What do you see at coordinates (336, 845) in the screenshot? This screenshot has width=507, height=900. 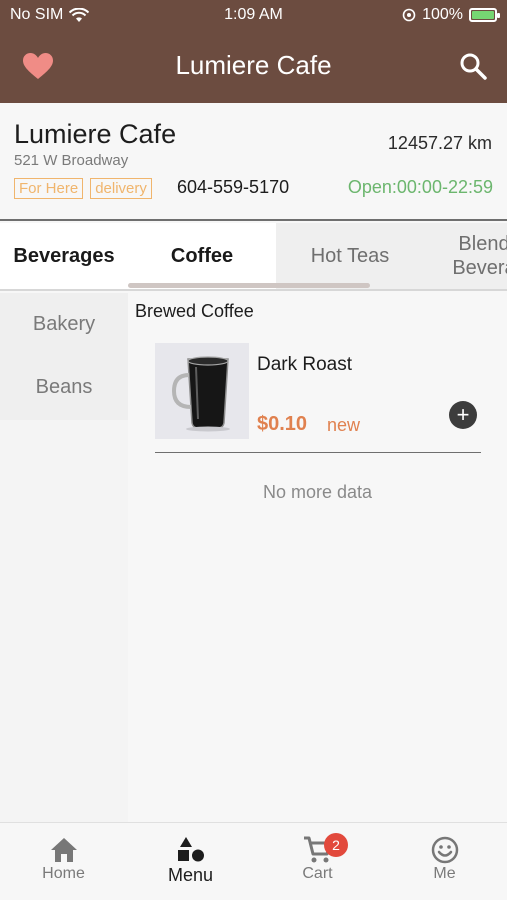 I see `cart-count-badge: 2` at bounding box center [336, 845].